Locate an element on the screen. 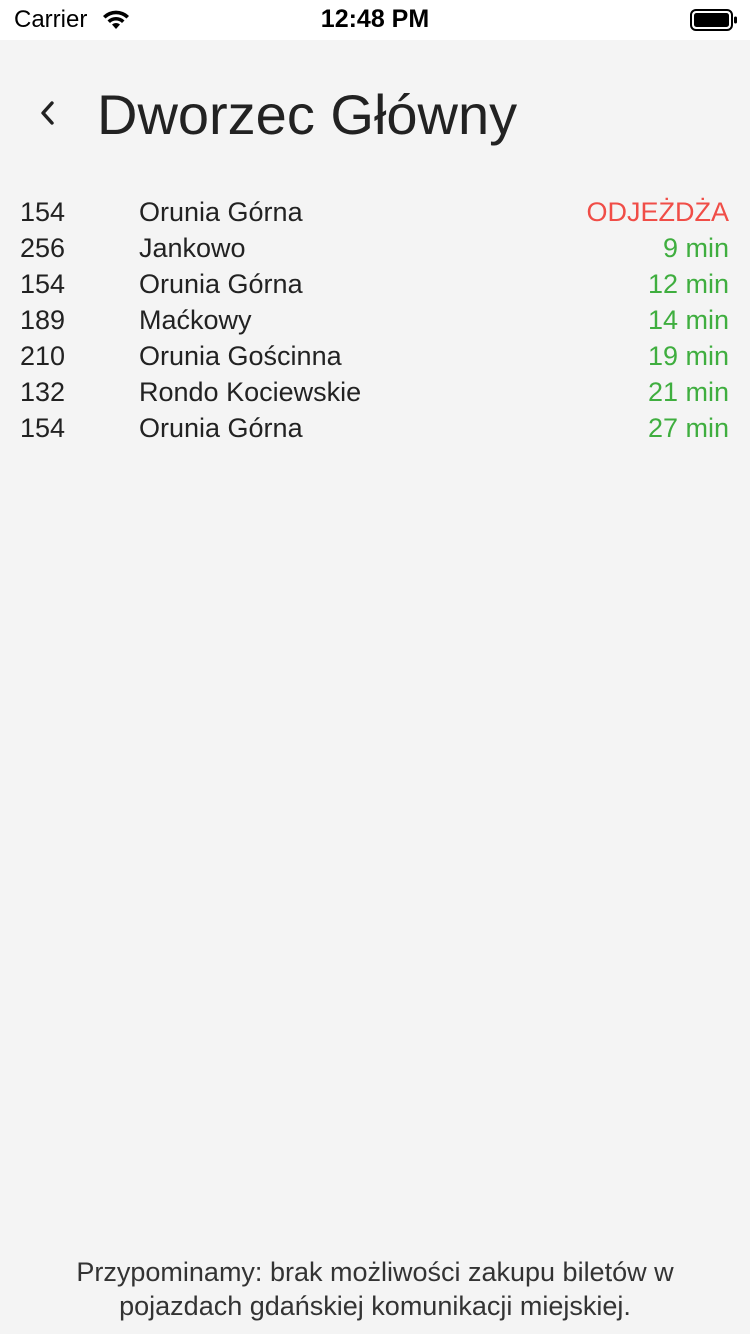 This screenshot has width=750, height=1334. departure-time: 21 min is located at coordinates (688, 392).